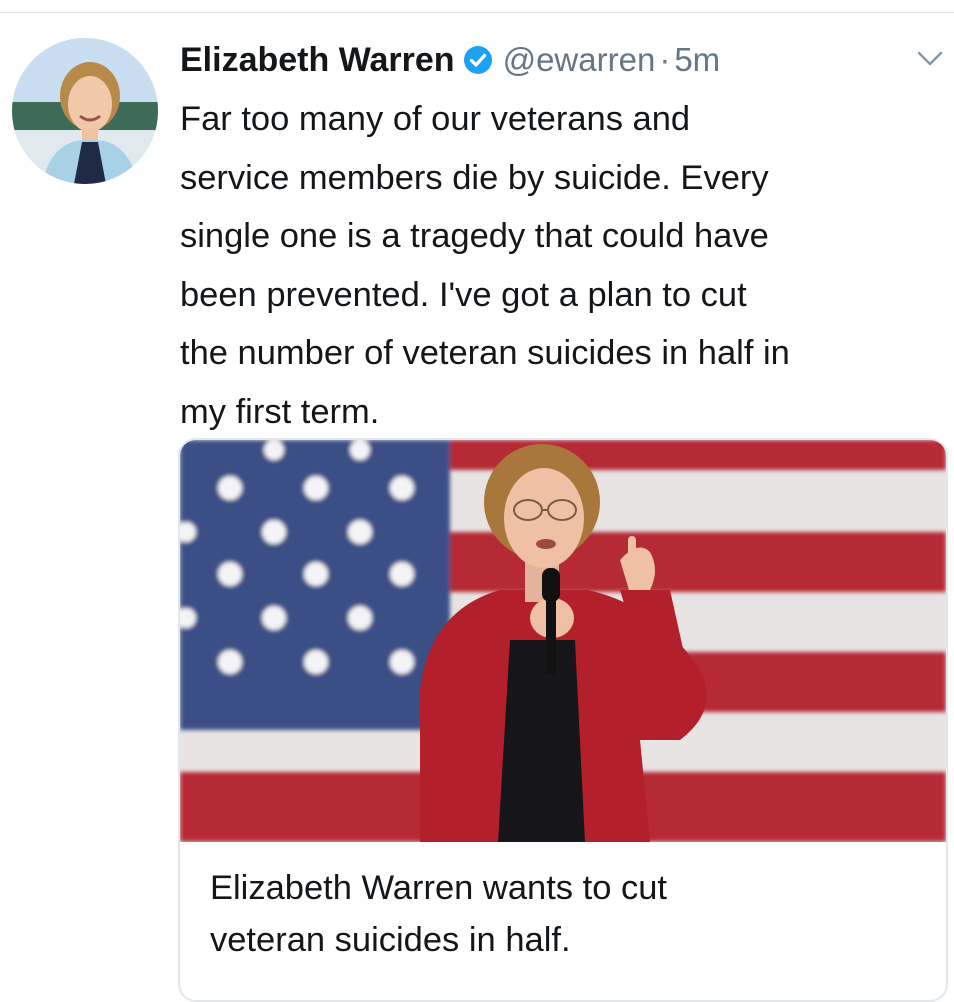 This screenshot has width=954, height=1002. What do you see at coordinates (478, 60) in the screenshot?
I see `verified-badge-icon` at bounding box center [478, 60].